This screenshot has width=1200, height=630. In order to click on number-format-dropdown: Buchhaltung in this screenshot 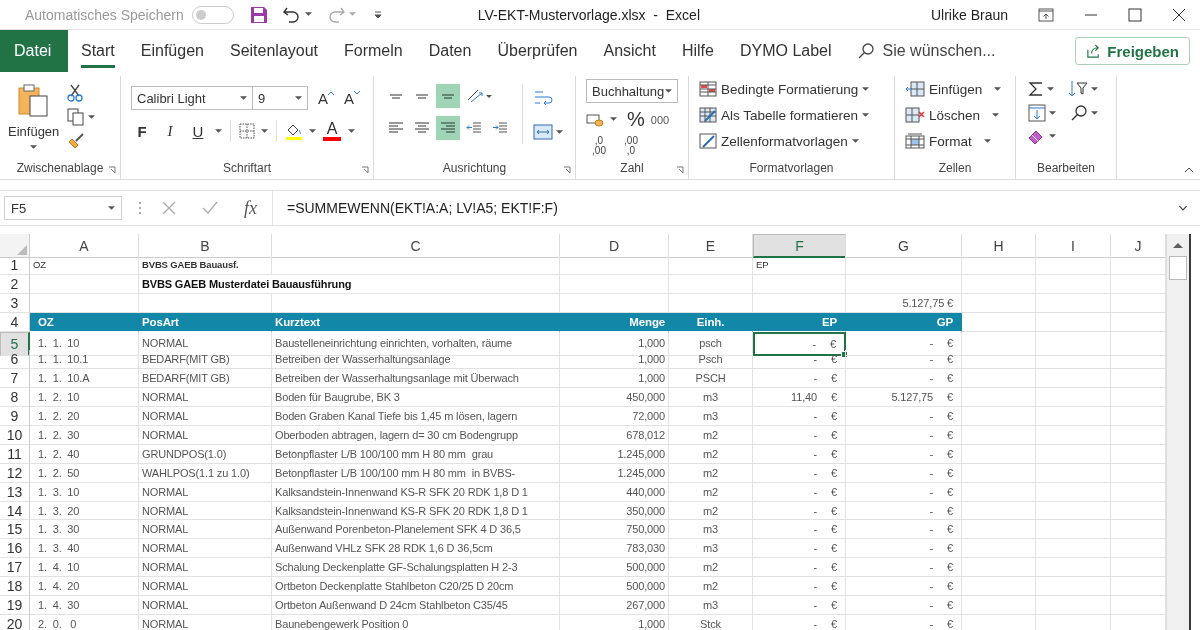, I will do `click(632, 91)`.